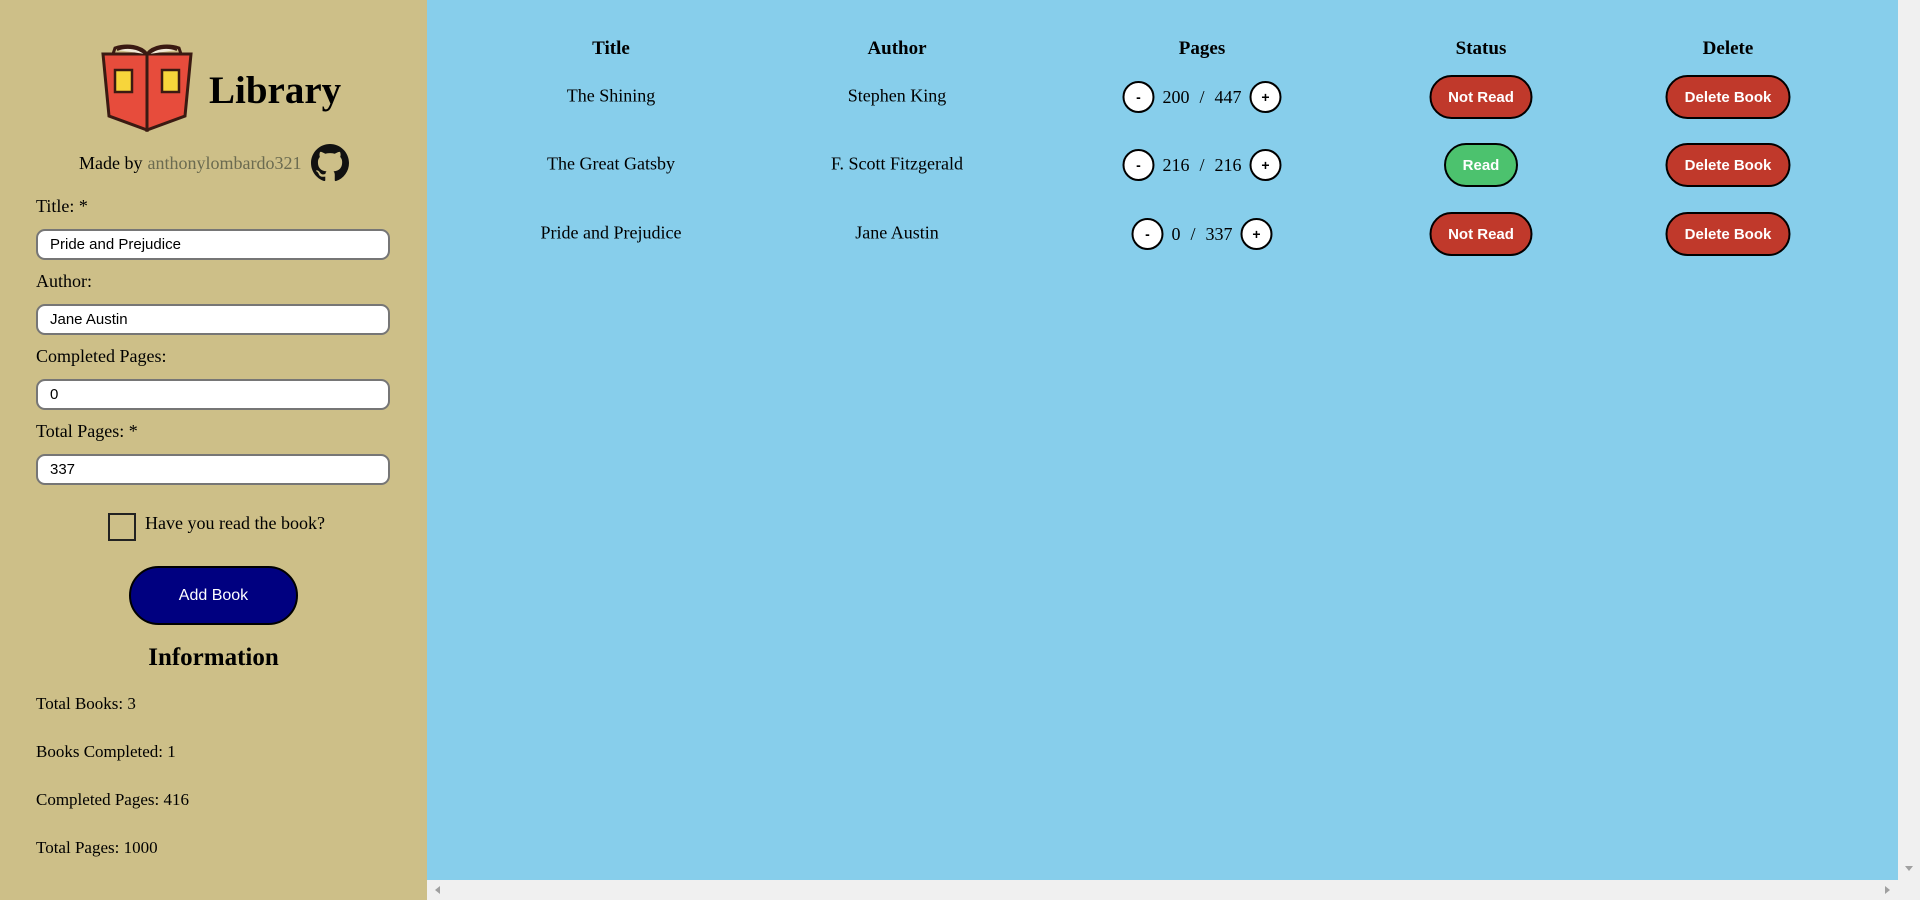  Describe the element at coordinates (1481, 165) in the screenshot. I see `status-toggle-button: Read` at that location.